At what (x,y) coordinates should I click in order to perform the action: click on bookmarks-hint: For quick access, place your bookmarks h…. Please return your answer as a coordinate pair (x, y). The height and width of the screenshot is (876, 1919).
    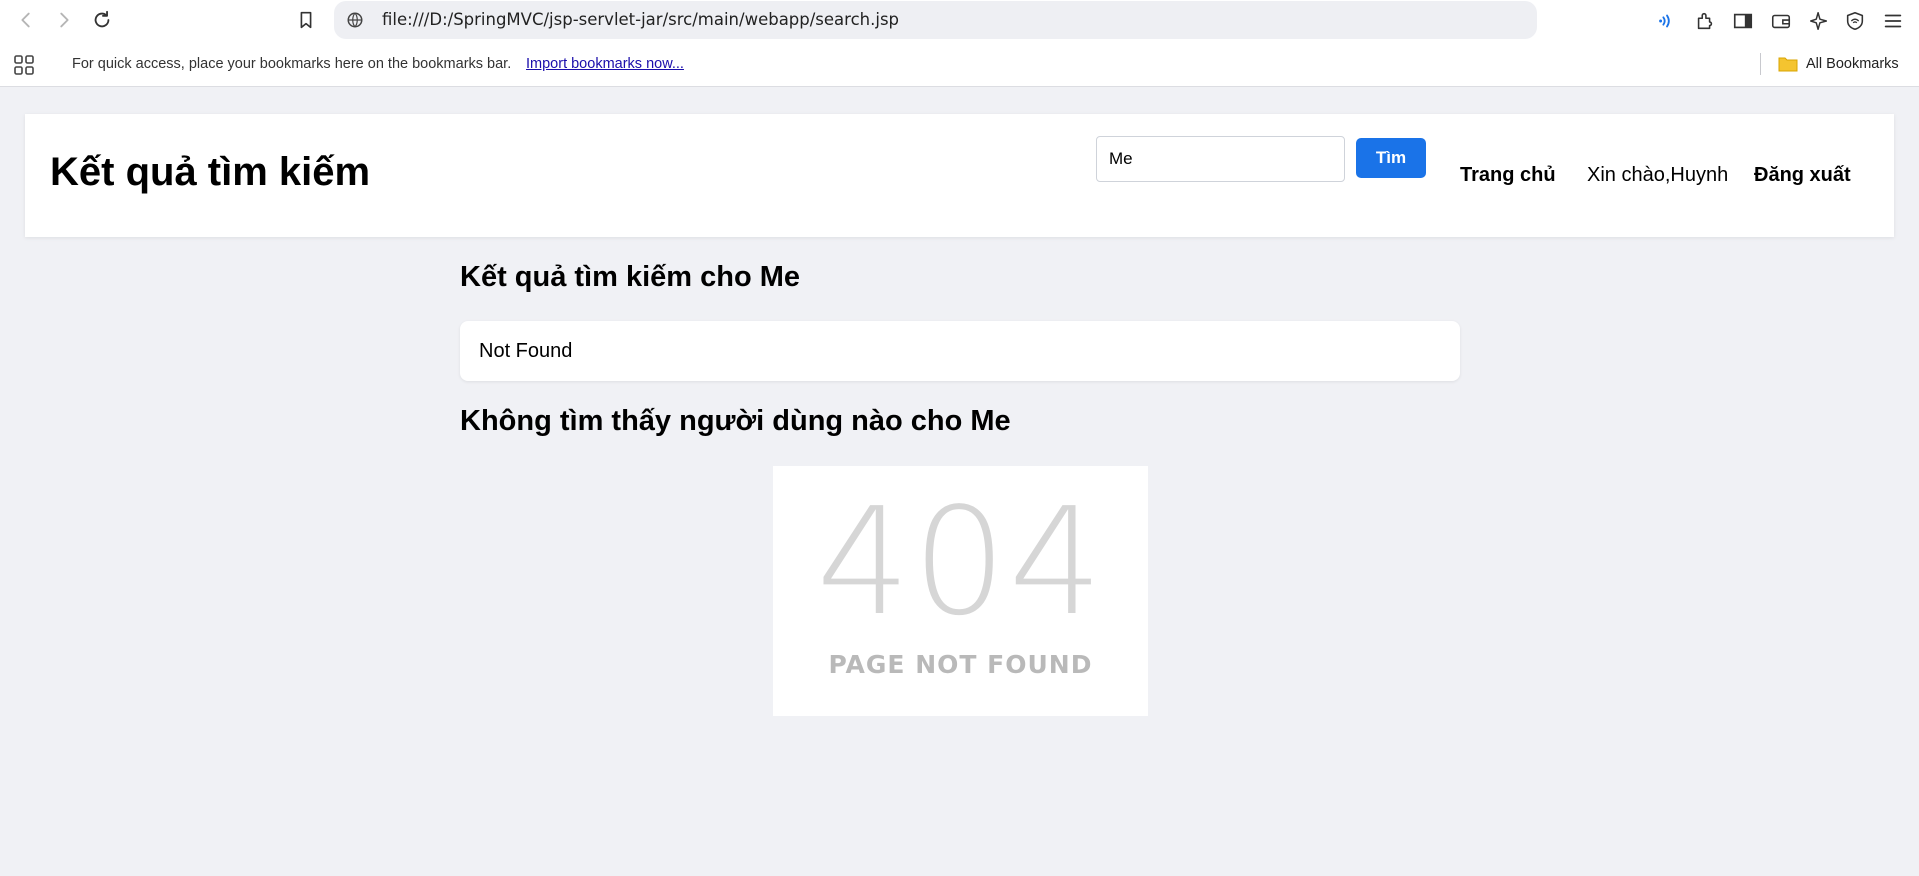
    Looking at the image, I should click on (292, 64).